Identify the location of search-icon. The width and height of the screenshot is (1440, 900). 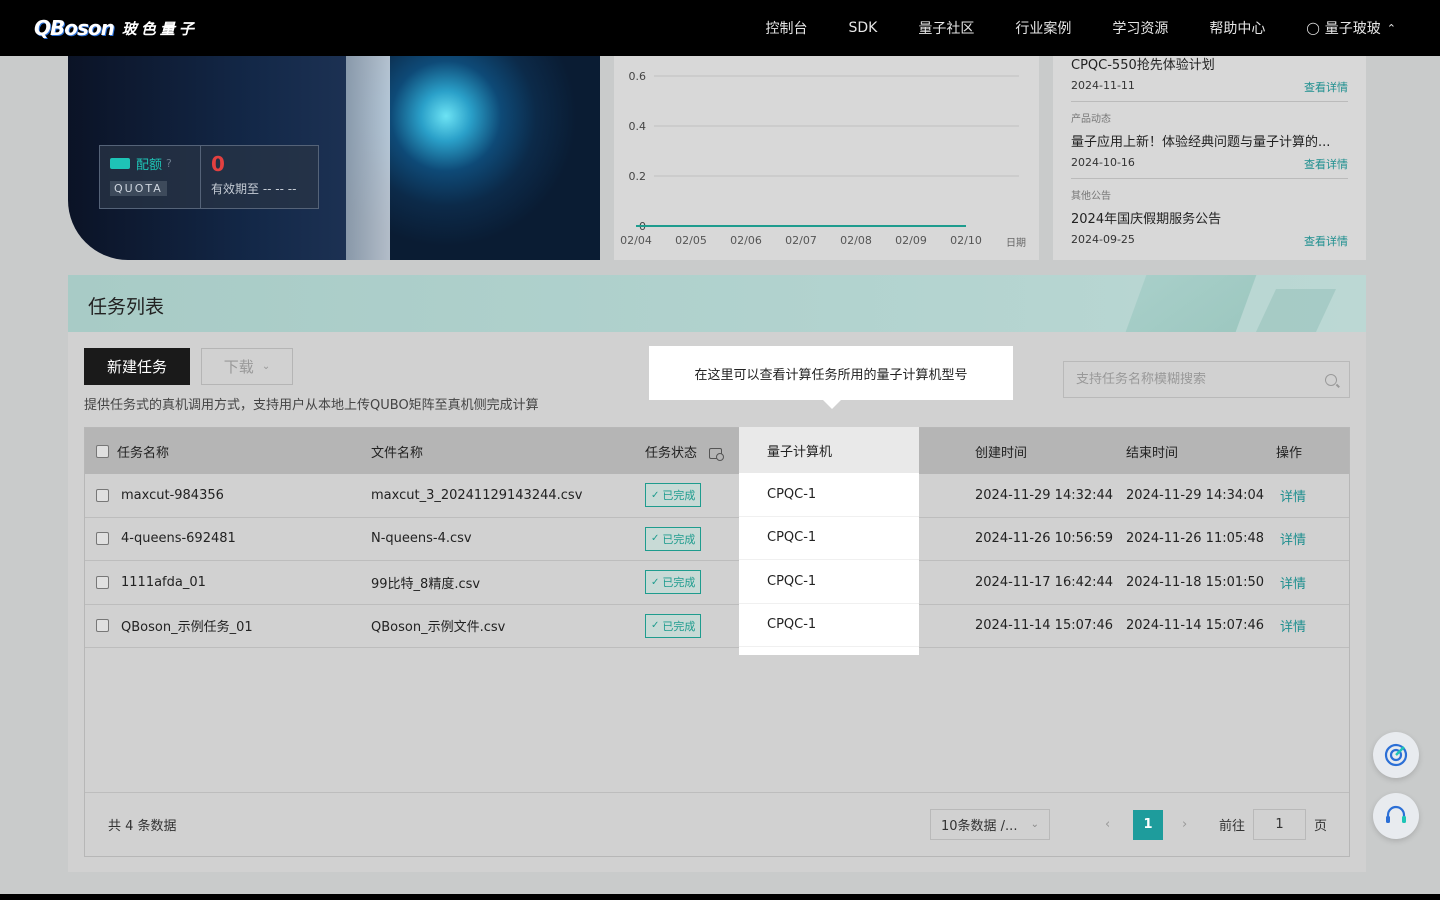
(1331, 379).